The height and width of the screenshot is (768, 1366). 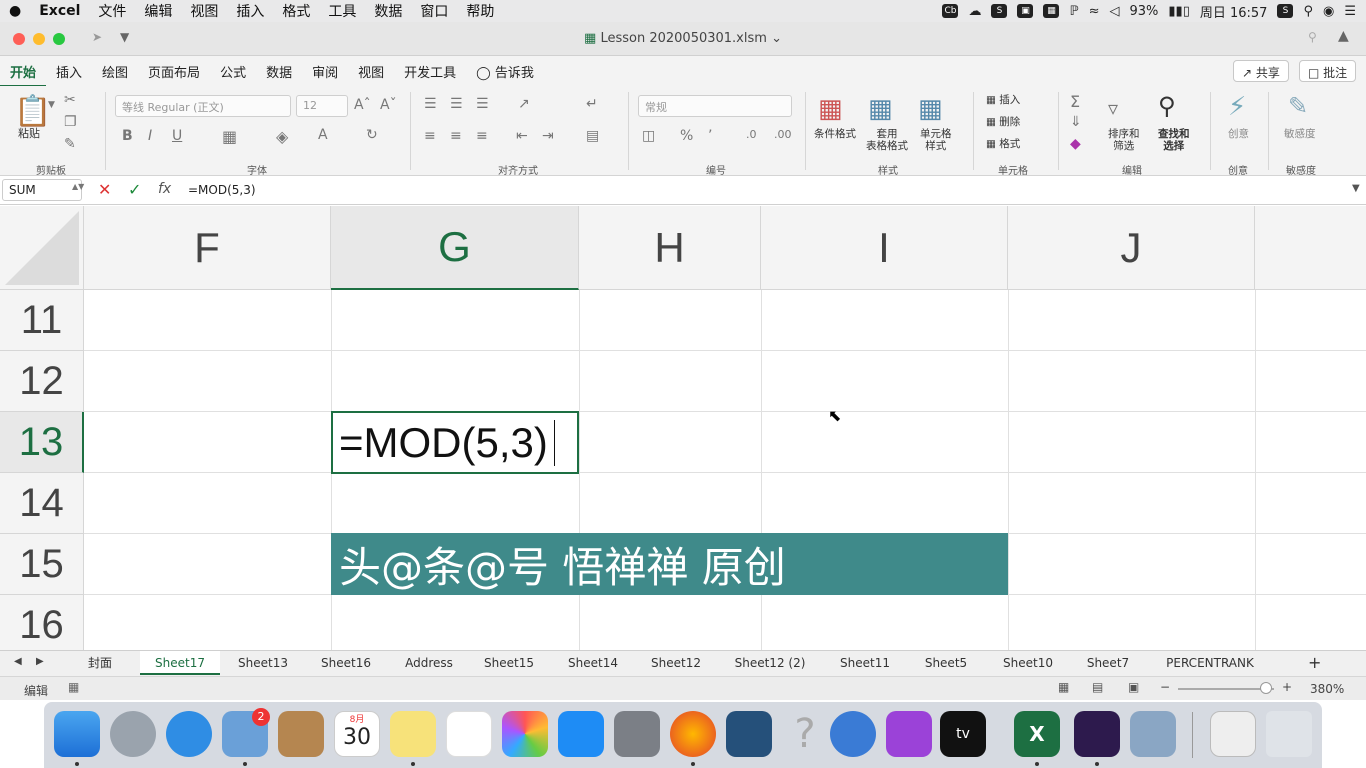 What do you see at coordinates (770, 663) in the screenshot?
I see `sheet-tab: Sheet12 (2)` at bounding box center [770, 663].